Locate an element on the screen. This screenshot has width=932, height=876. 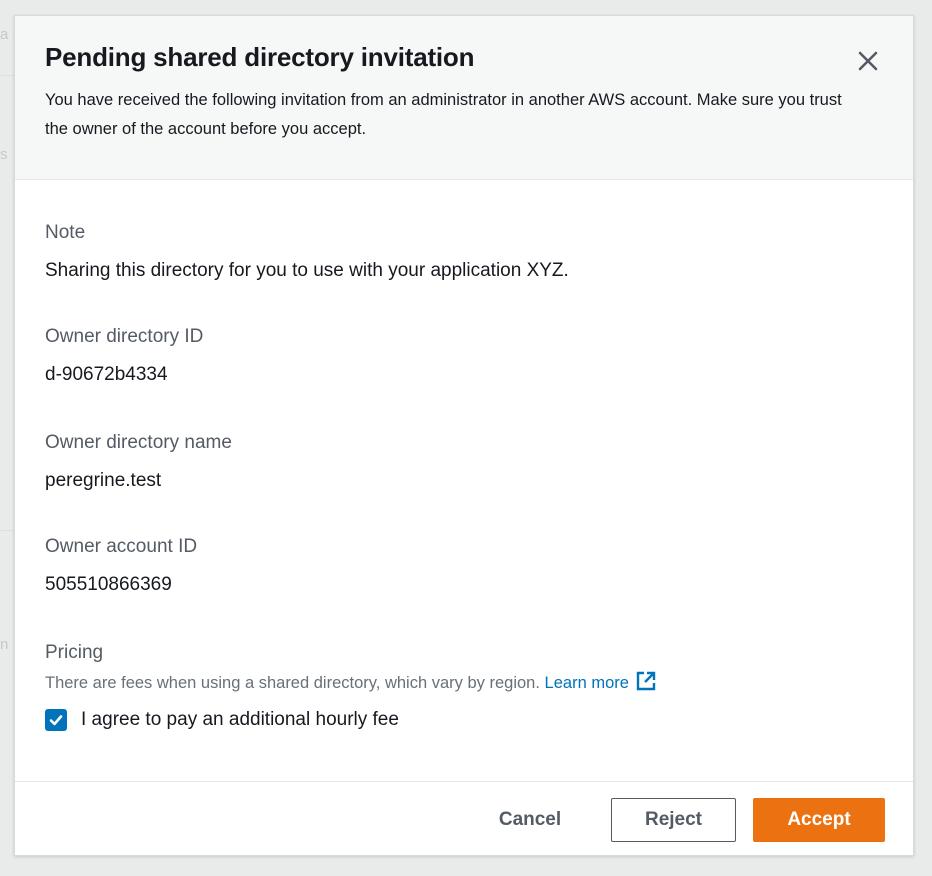
background-text-fragment: a is located at coordinates (4, 34).